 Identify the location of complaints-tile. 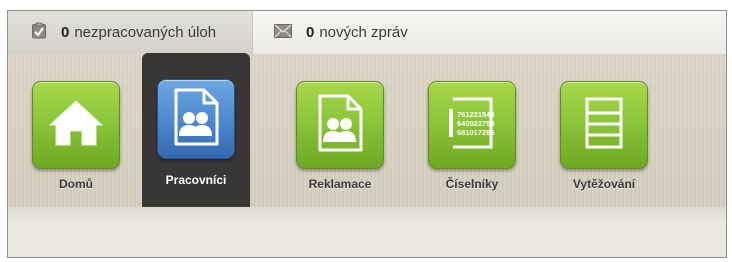
(340, 125).